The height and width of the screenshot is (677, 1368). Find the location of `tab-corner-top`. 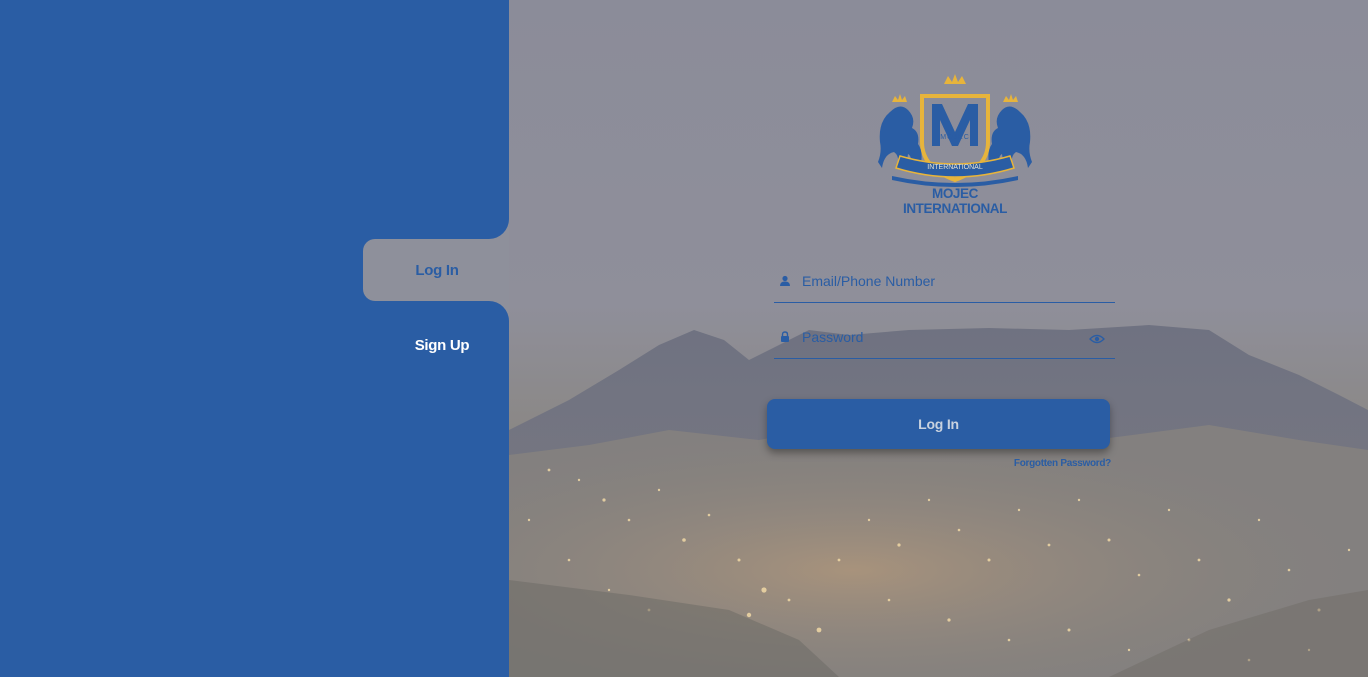

tab-corner-top is located at coordinates (499, 229).